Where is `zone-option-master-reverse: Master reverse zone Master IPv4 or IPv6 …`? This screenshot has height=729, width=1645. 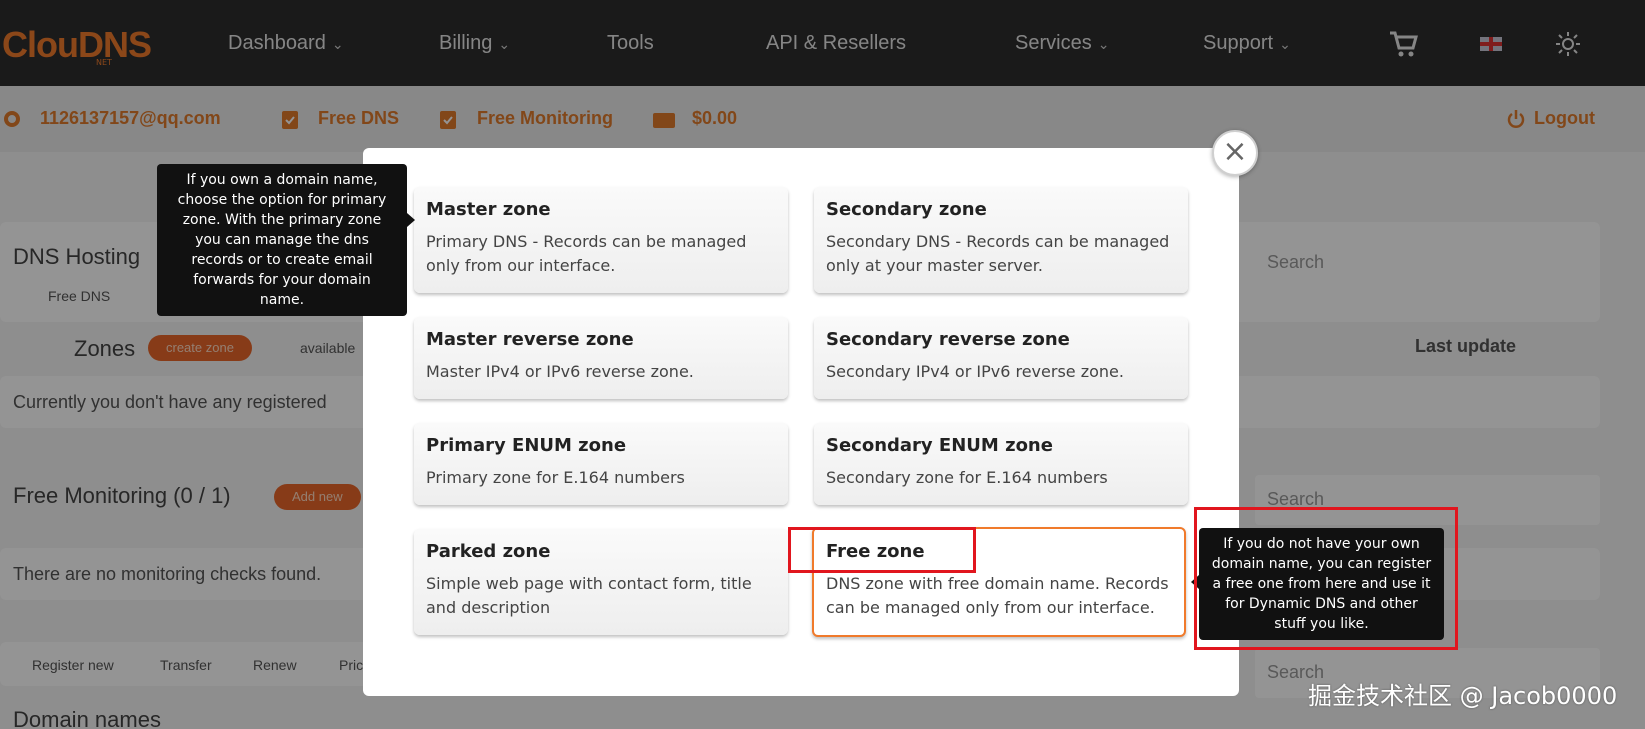 zone-option-master-reverse: Master reverse zone Master IPv4 or IPv6 … is located at coordinates (601, 358).